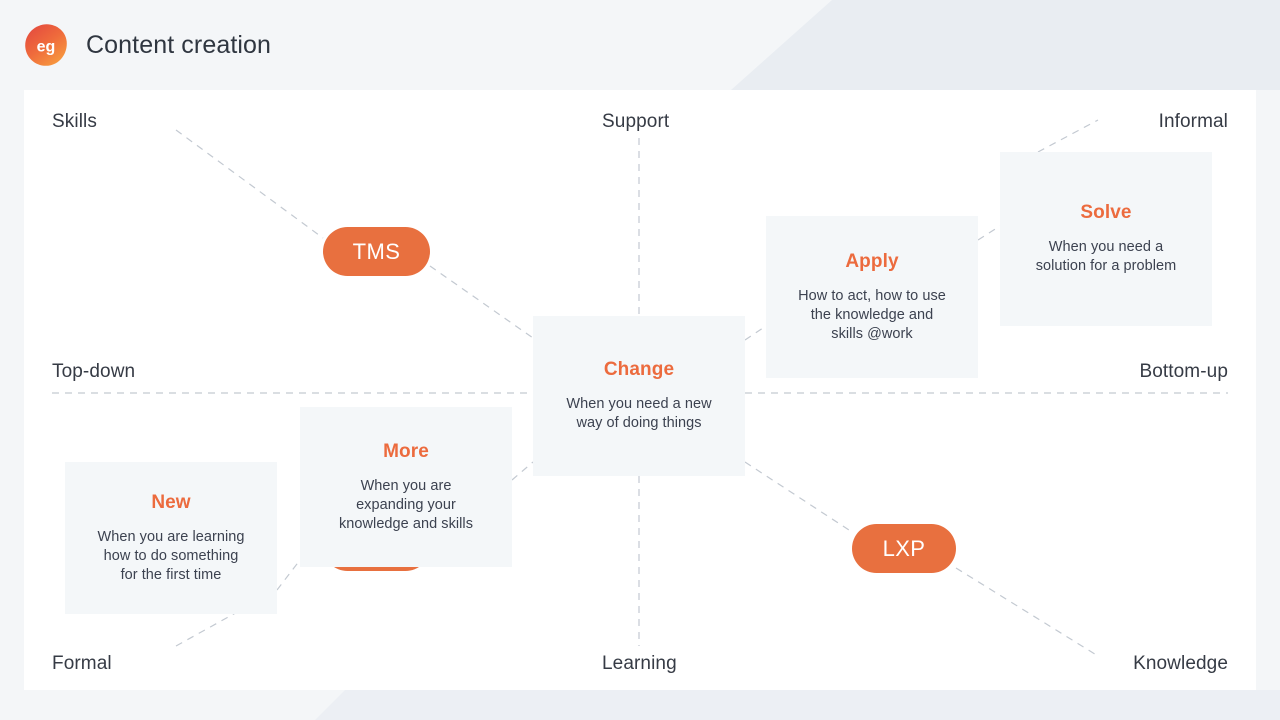  I want to click on axis-label-skills: Skills, so click(74, 121).